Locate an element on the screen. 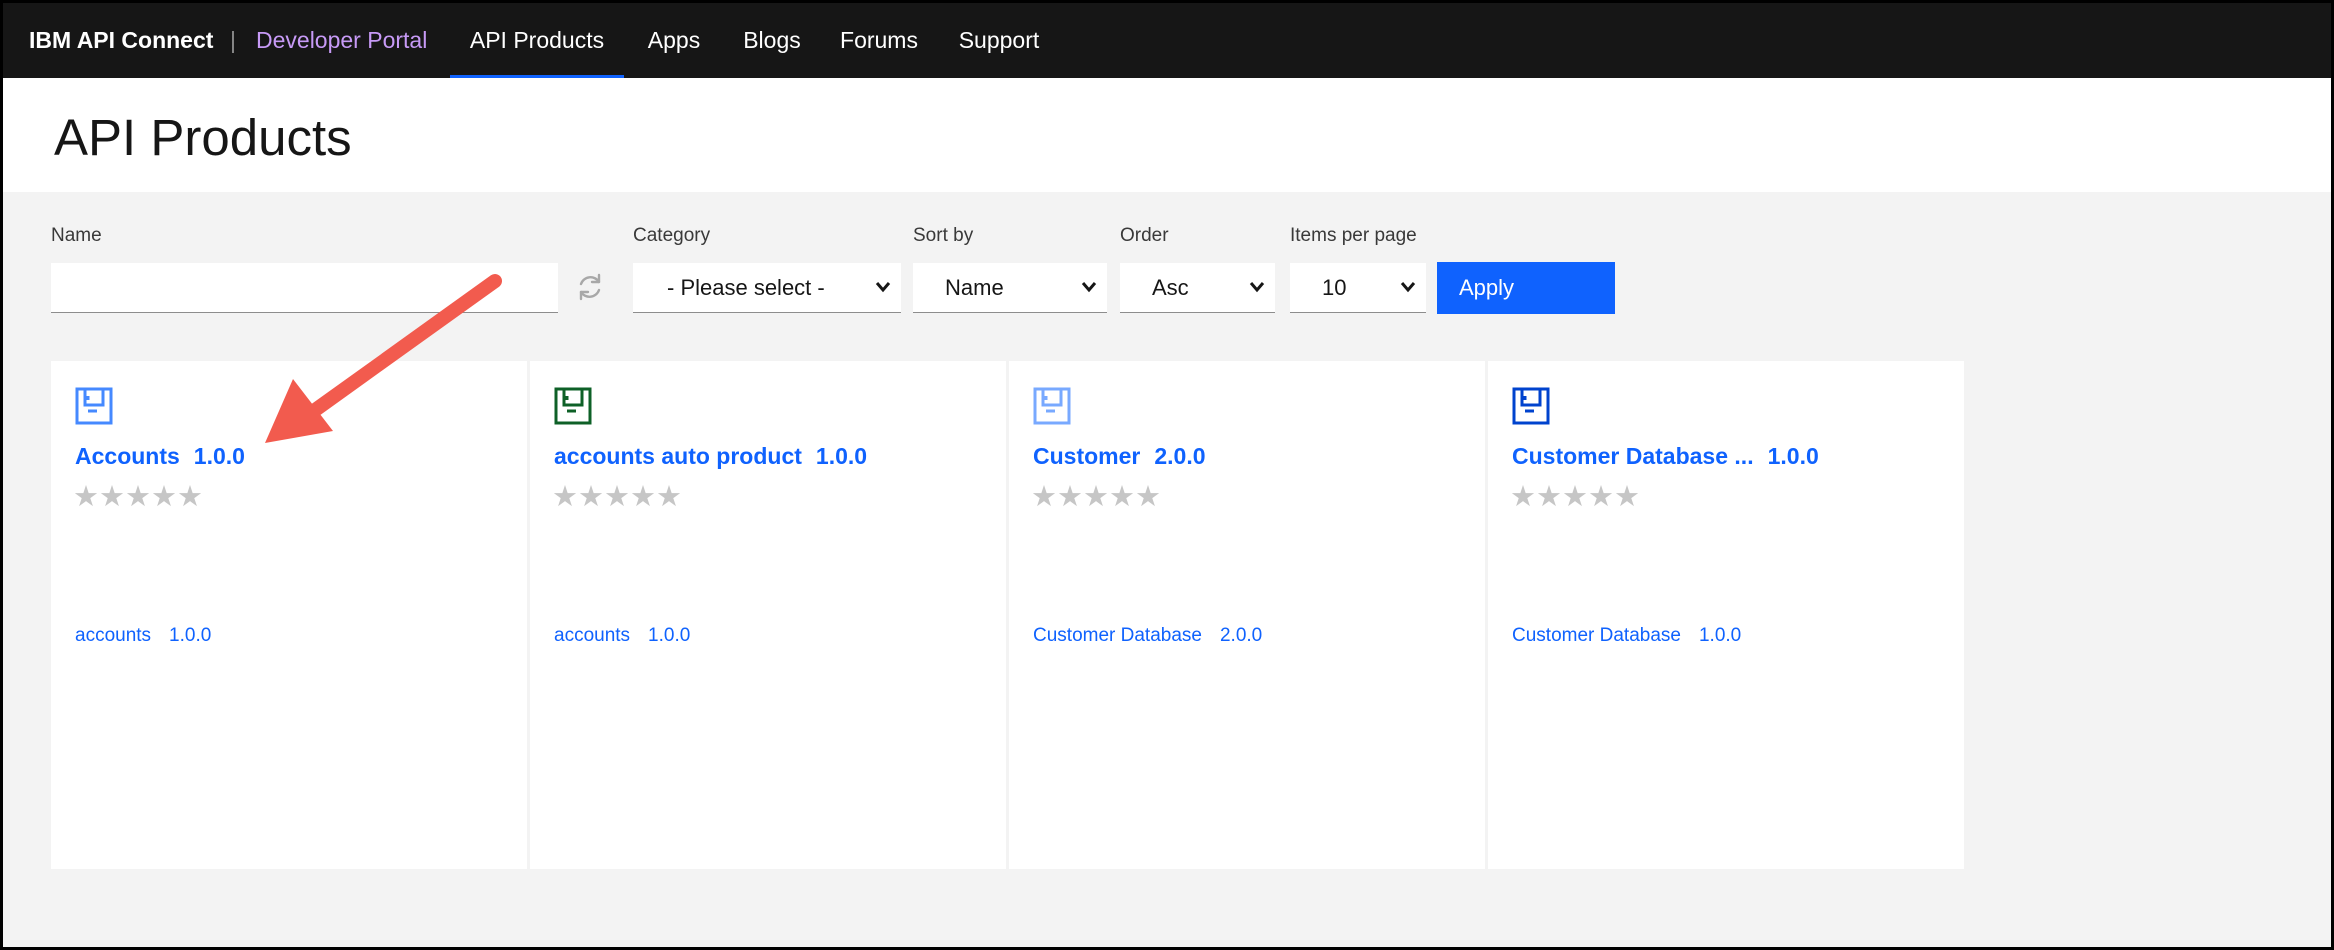 Image resolution: width=2334 pixels, height=950 pixels. sort-select: Name is located at coordinates (1010, 288).